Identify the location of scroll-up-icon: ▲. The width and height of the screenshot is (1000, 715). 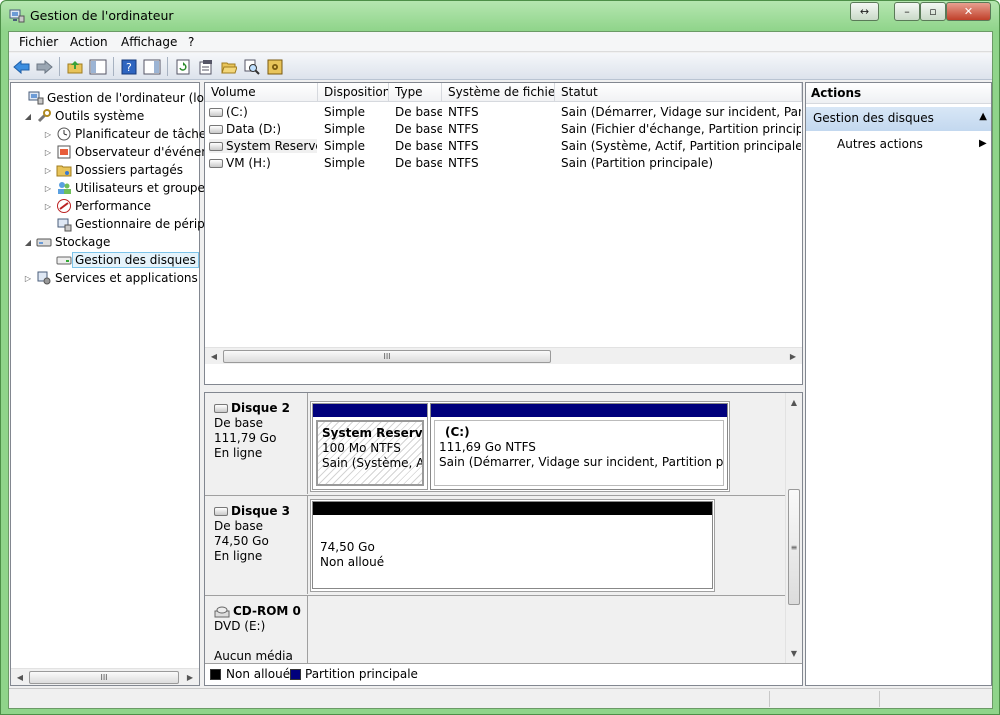
(794, 402).